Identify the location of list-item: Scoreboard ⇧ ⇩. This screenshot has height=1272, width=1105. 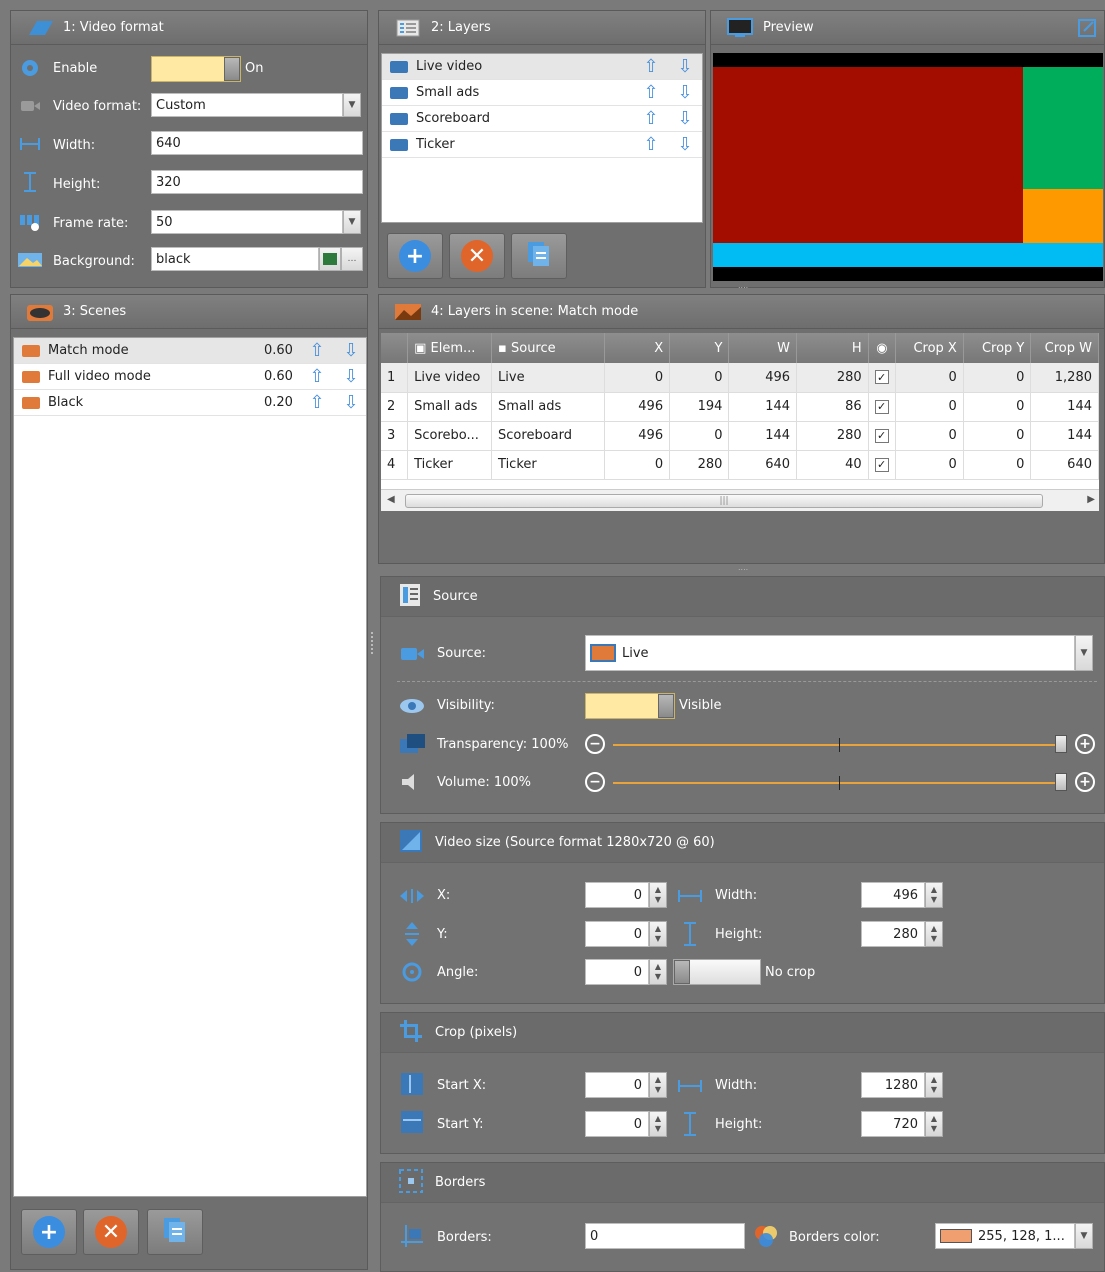
(542, 119).